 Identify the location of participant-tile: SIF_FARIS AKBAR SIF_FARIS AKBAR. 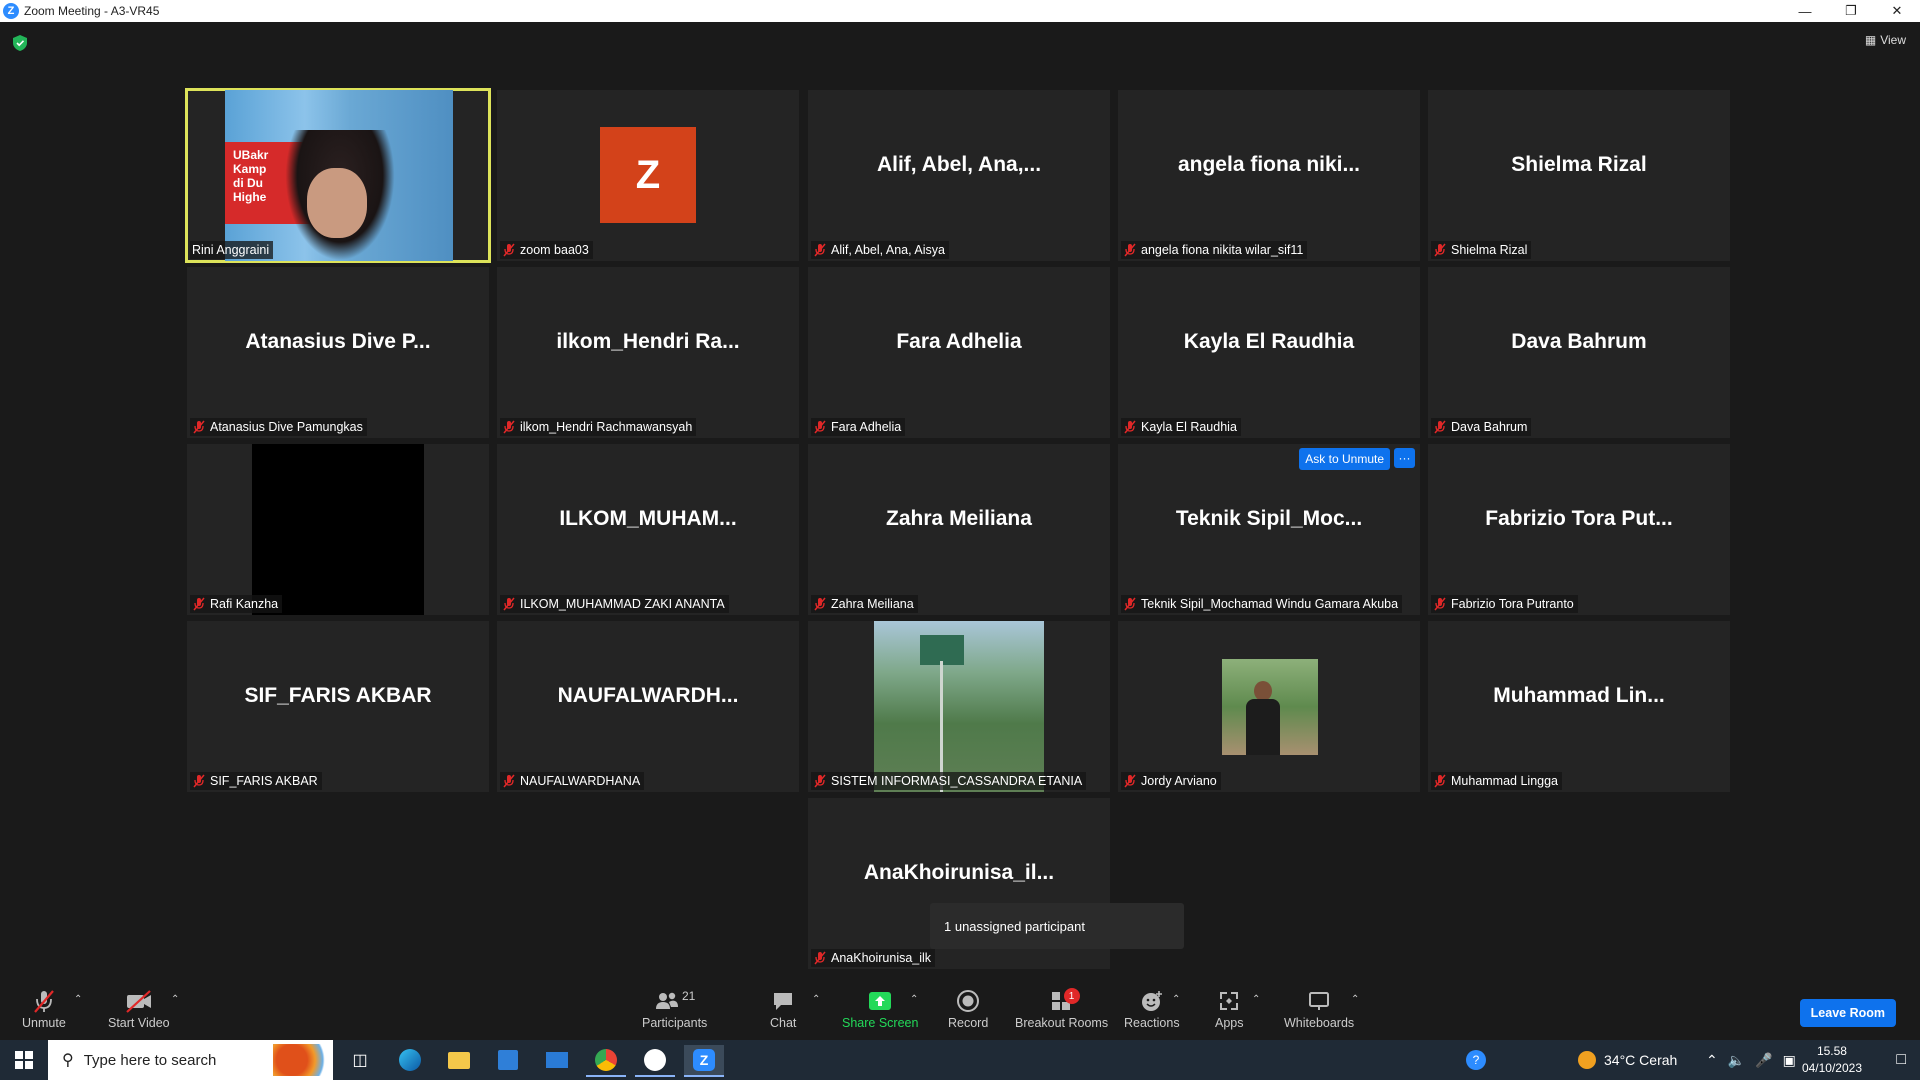
(338, 706).